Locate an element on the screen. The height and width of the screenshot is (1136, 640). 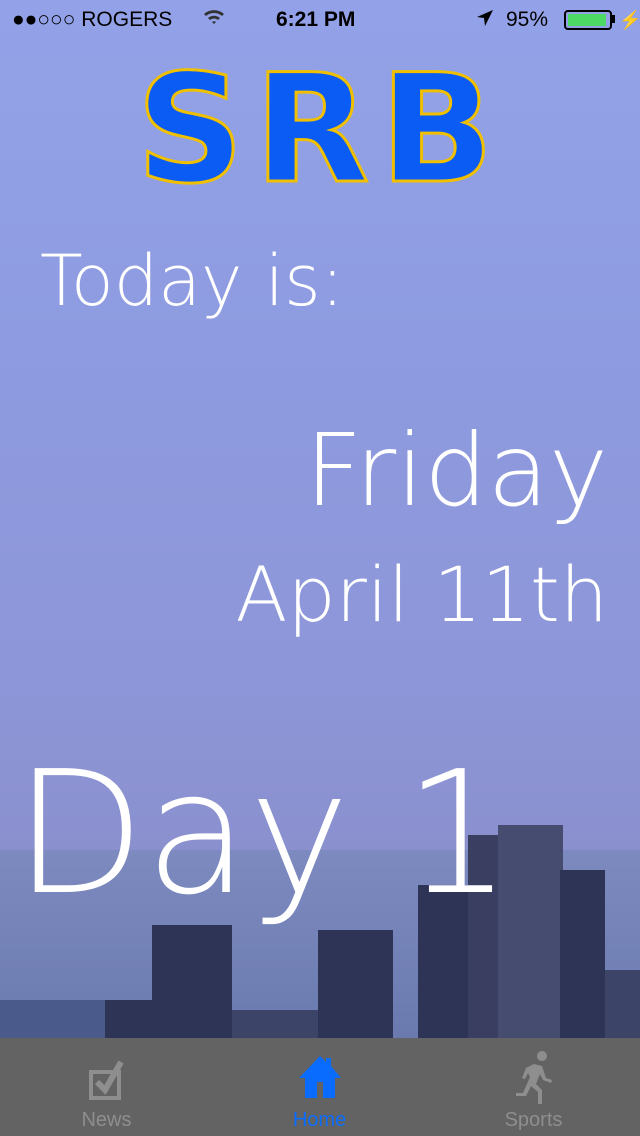
weekday: Friday is located at coordinates (456, 470).